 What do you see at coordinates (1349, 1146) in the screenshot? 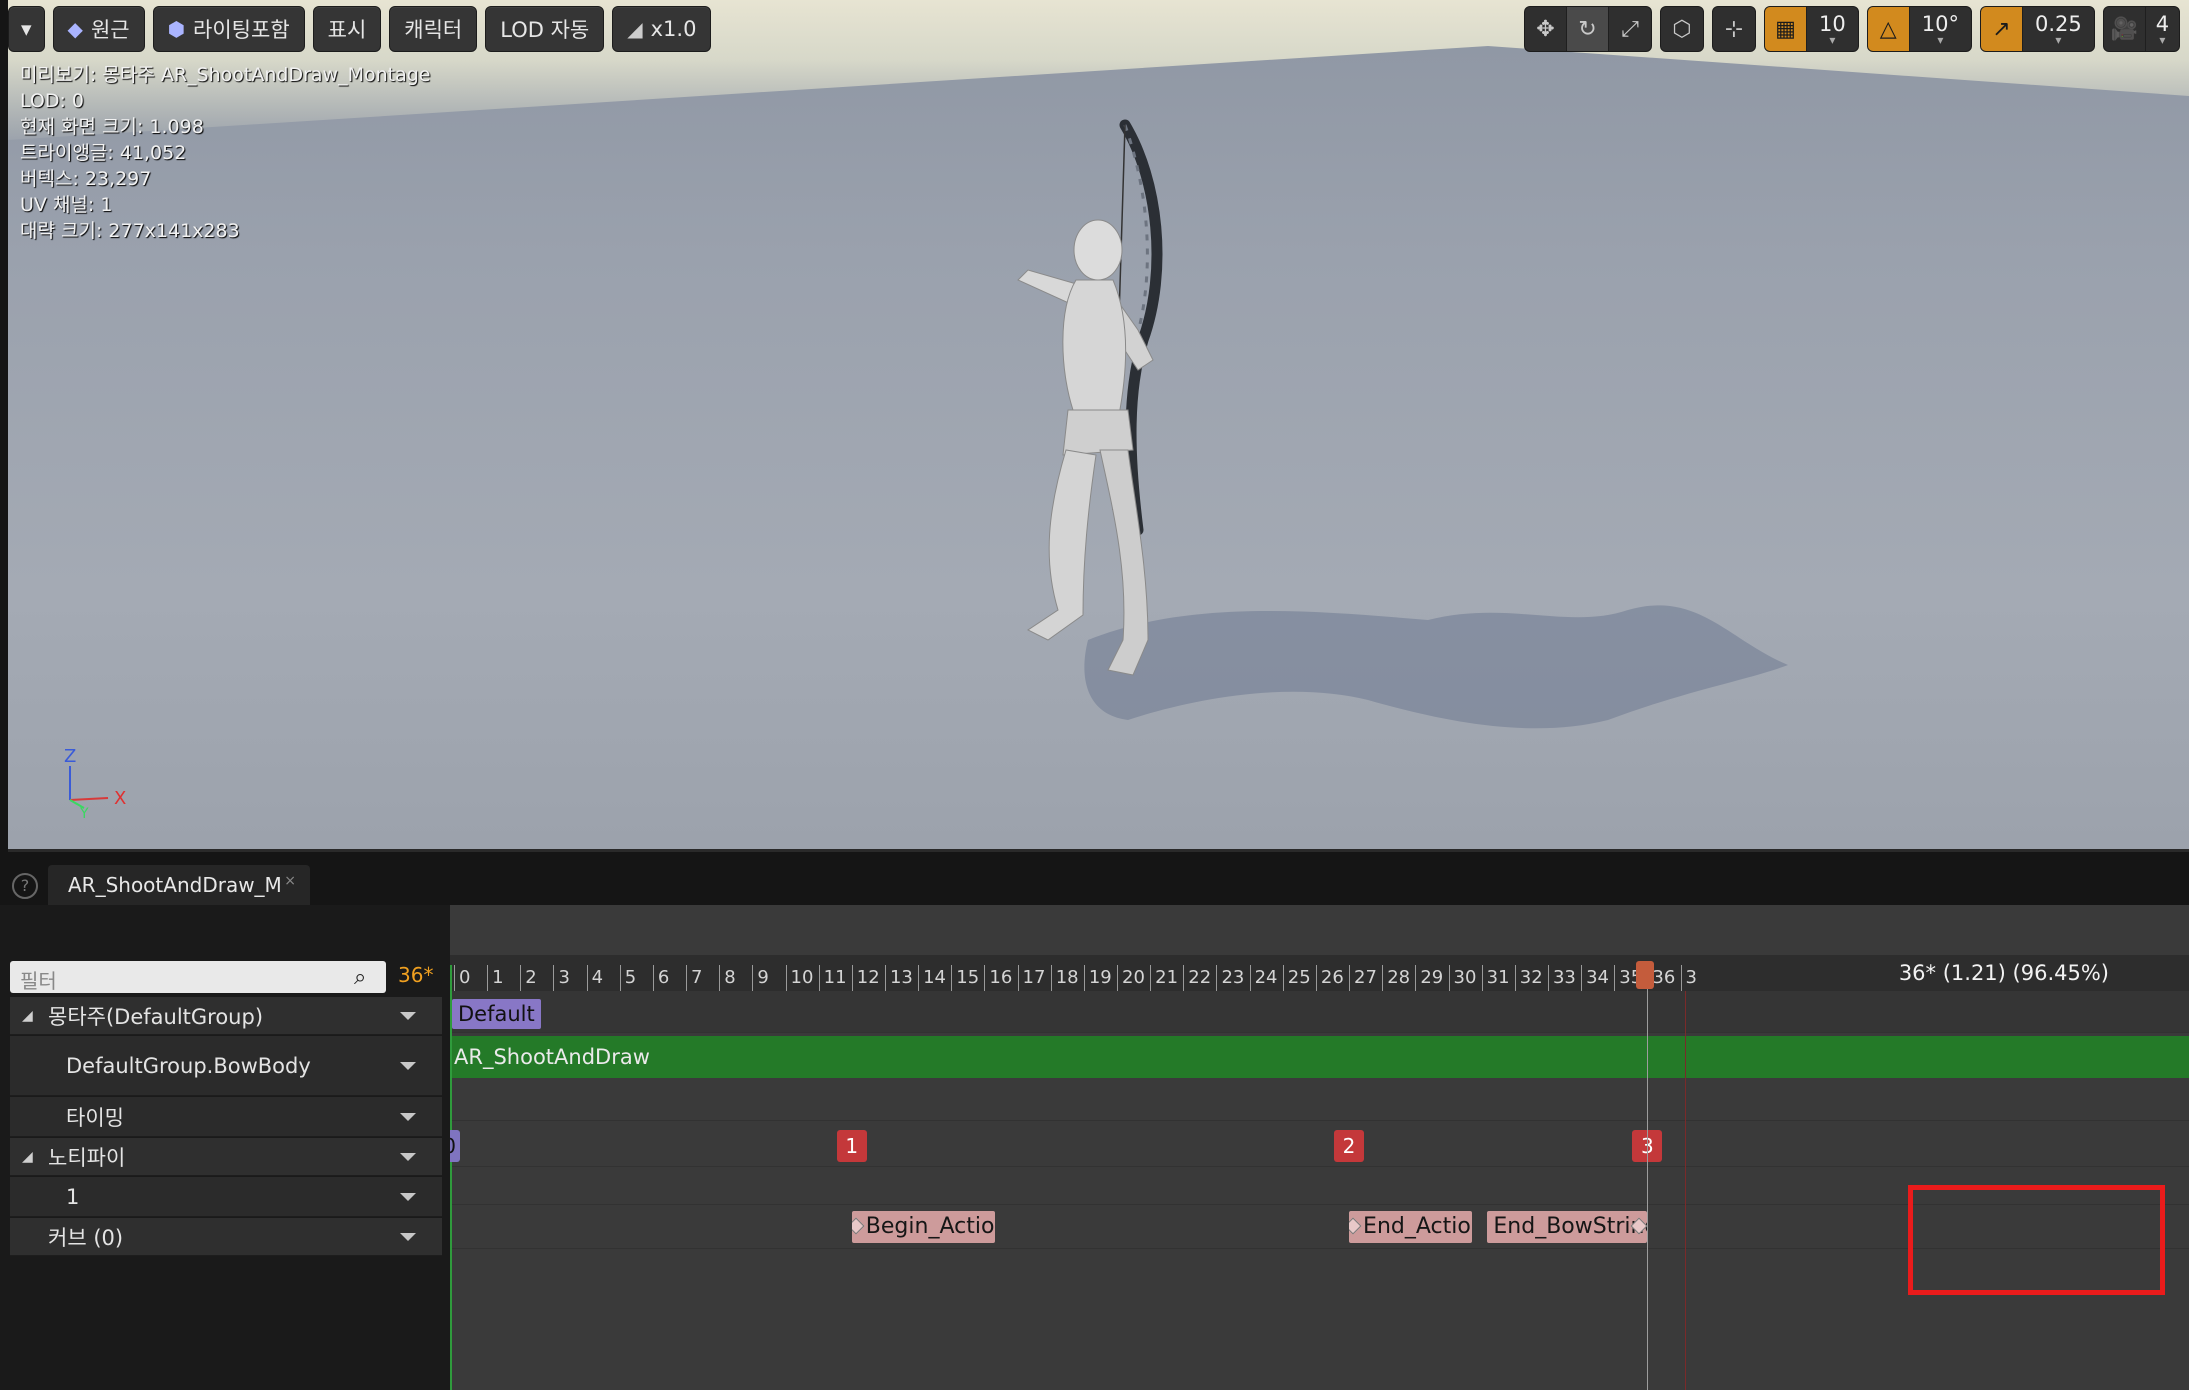
I see `timing-marker: 2` at bounding box center [1349, 1146].